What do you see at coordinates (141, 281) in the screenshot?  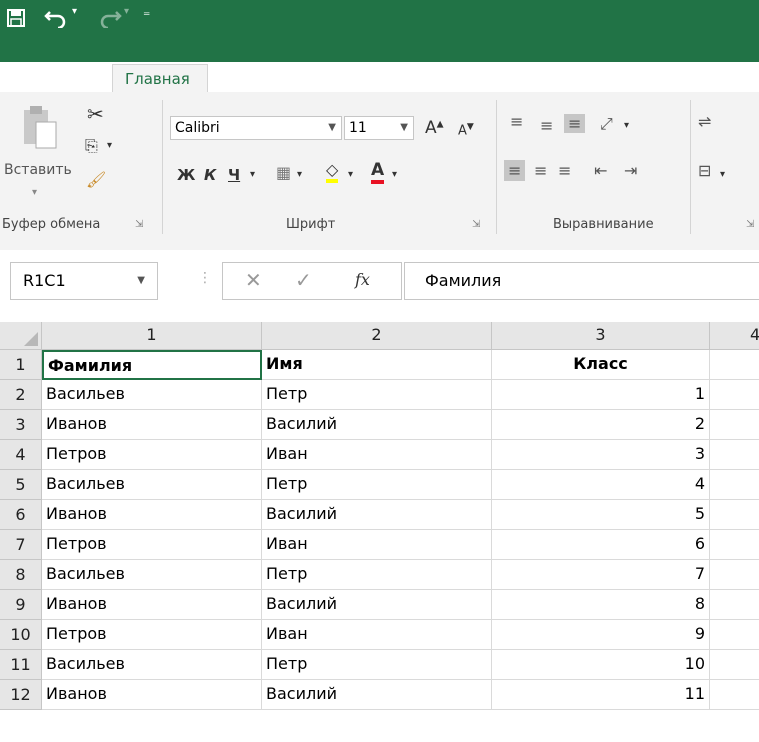 I see `chevron-down-icon: ▼` at bounding box center [141, 281].